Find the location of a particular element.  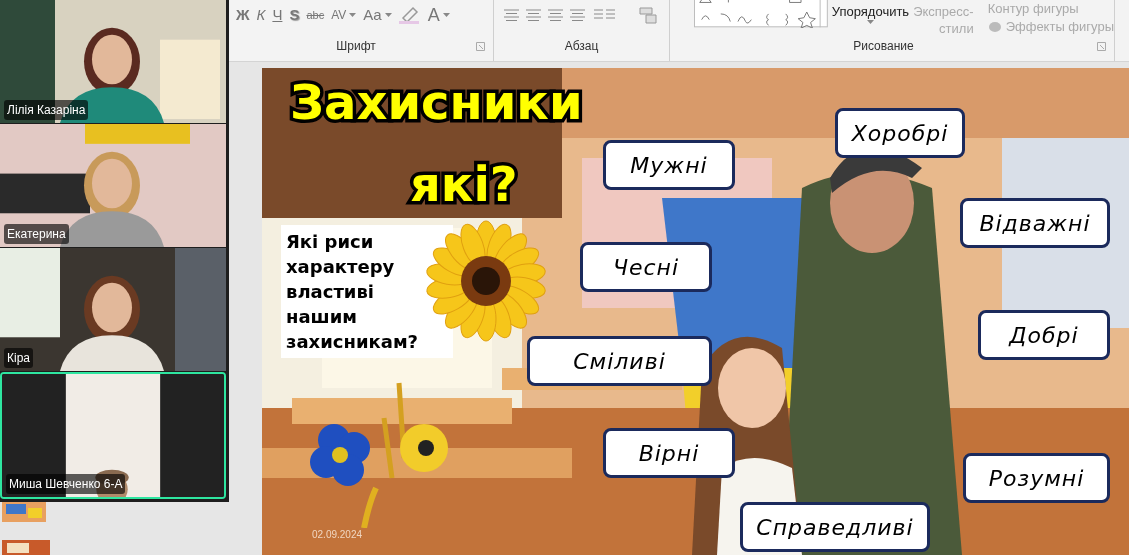

trait-card: Хоробрі is located at coordinates (900, 133).